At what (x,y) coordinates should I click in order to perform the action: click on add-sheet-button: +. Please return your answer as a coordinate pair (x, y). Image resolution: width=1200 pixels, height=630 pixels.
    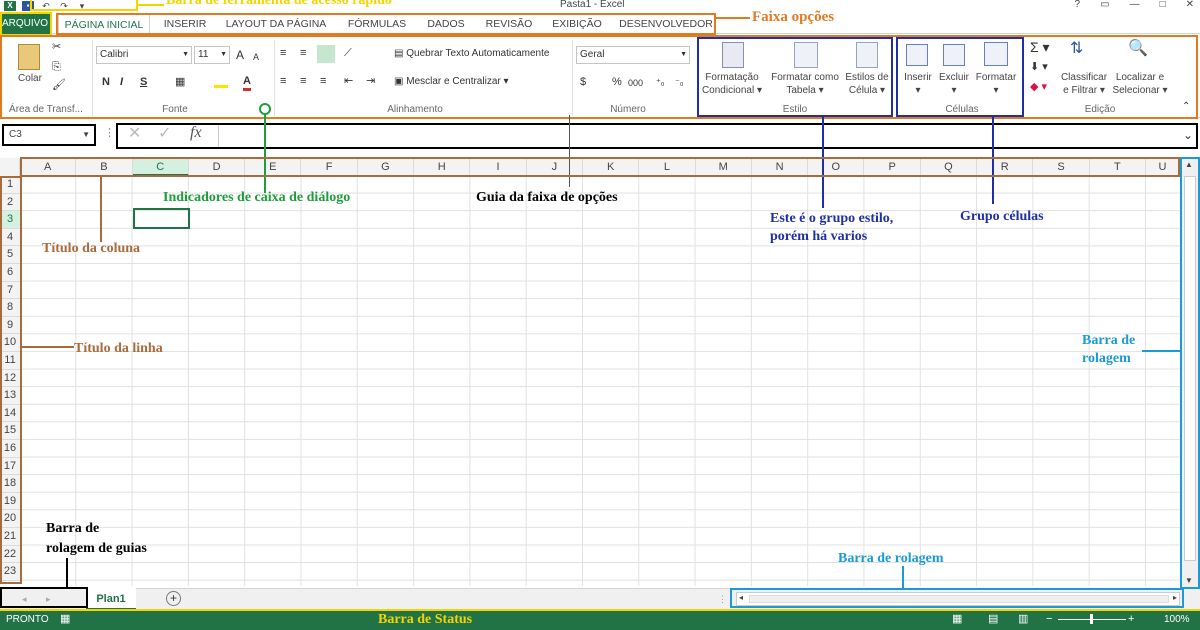
    Looking at the image, I should click on (173, 598).